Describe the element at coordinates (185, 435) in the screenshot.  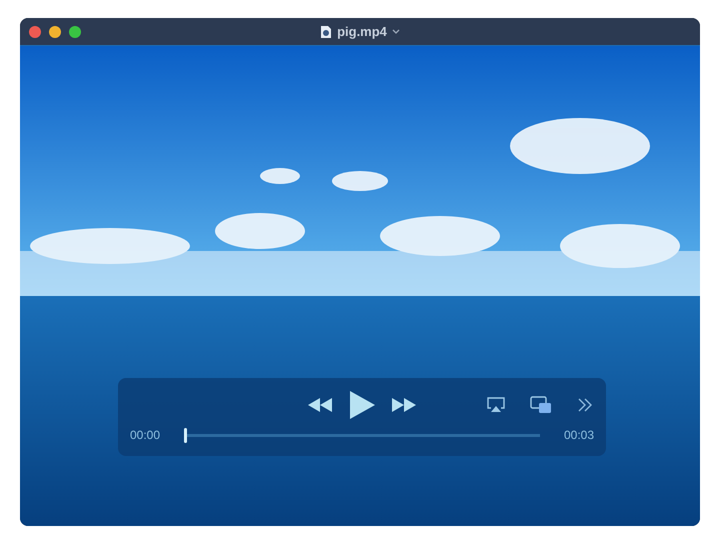
I see `playhead-thumb` at that location.